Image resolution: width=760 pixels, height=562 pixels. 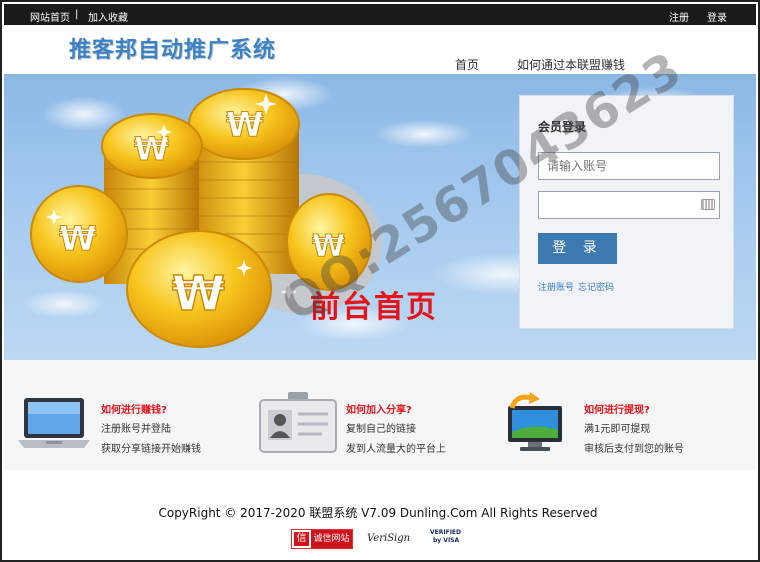 I want to click on feature-1-line2: 获取分享链接开始赚钱, so click(x=151, y=449).